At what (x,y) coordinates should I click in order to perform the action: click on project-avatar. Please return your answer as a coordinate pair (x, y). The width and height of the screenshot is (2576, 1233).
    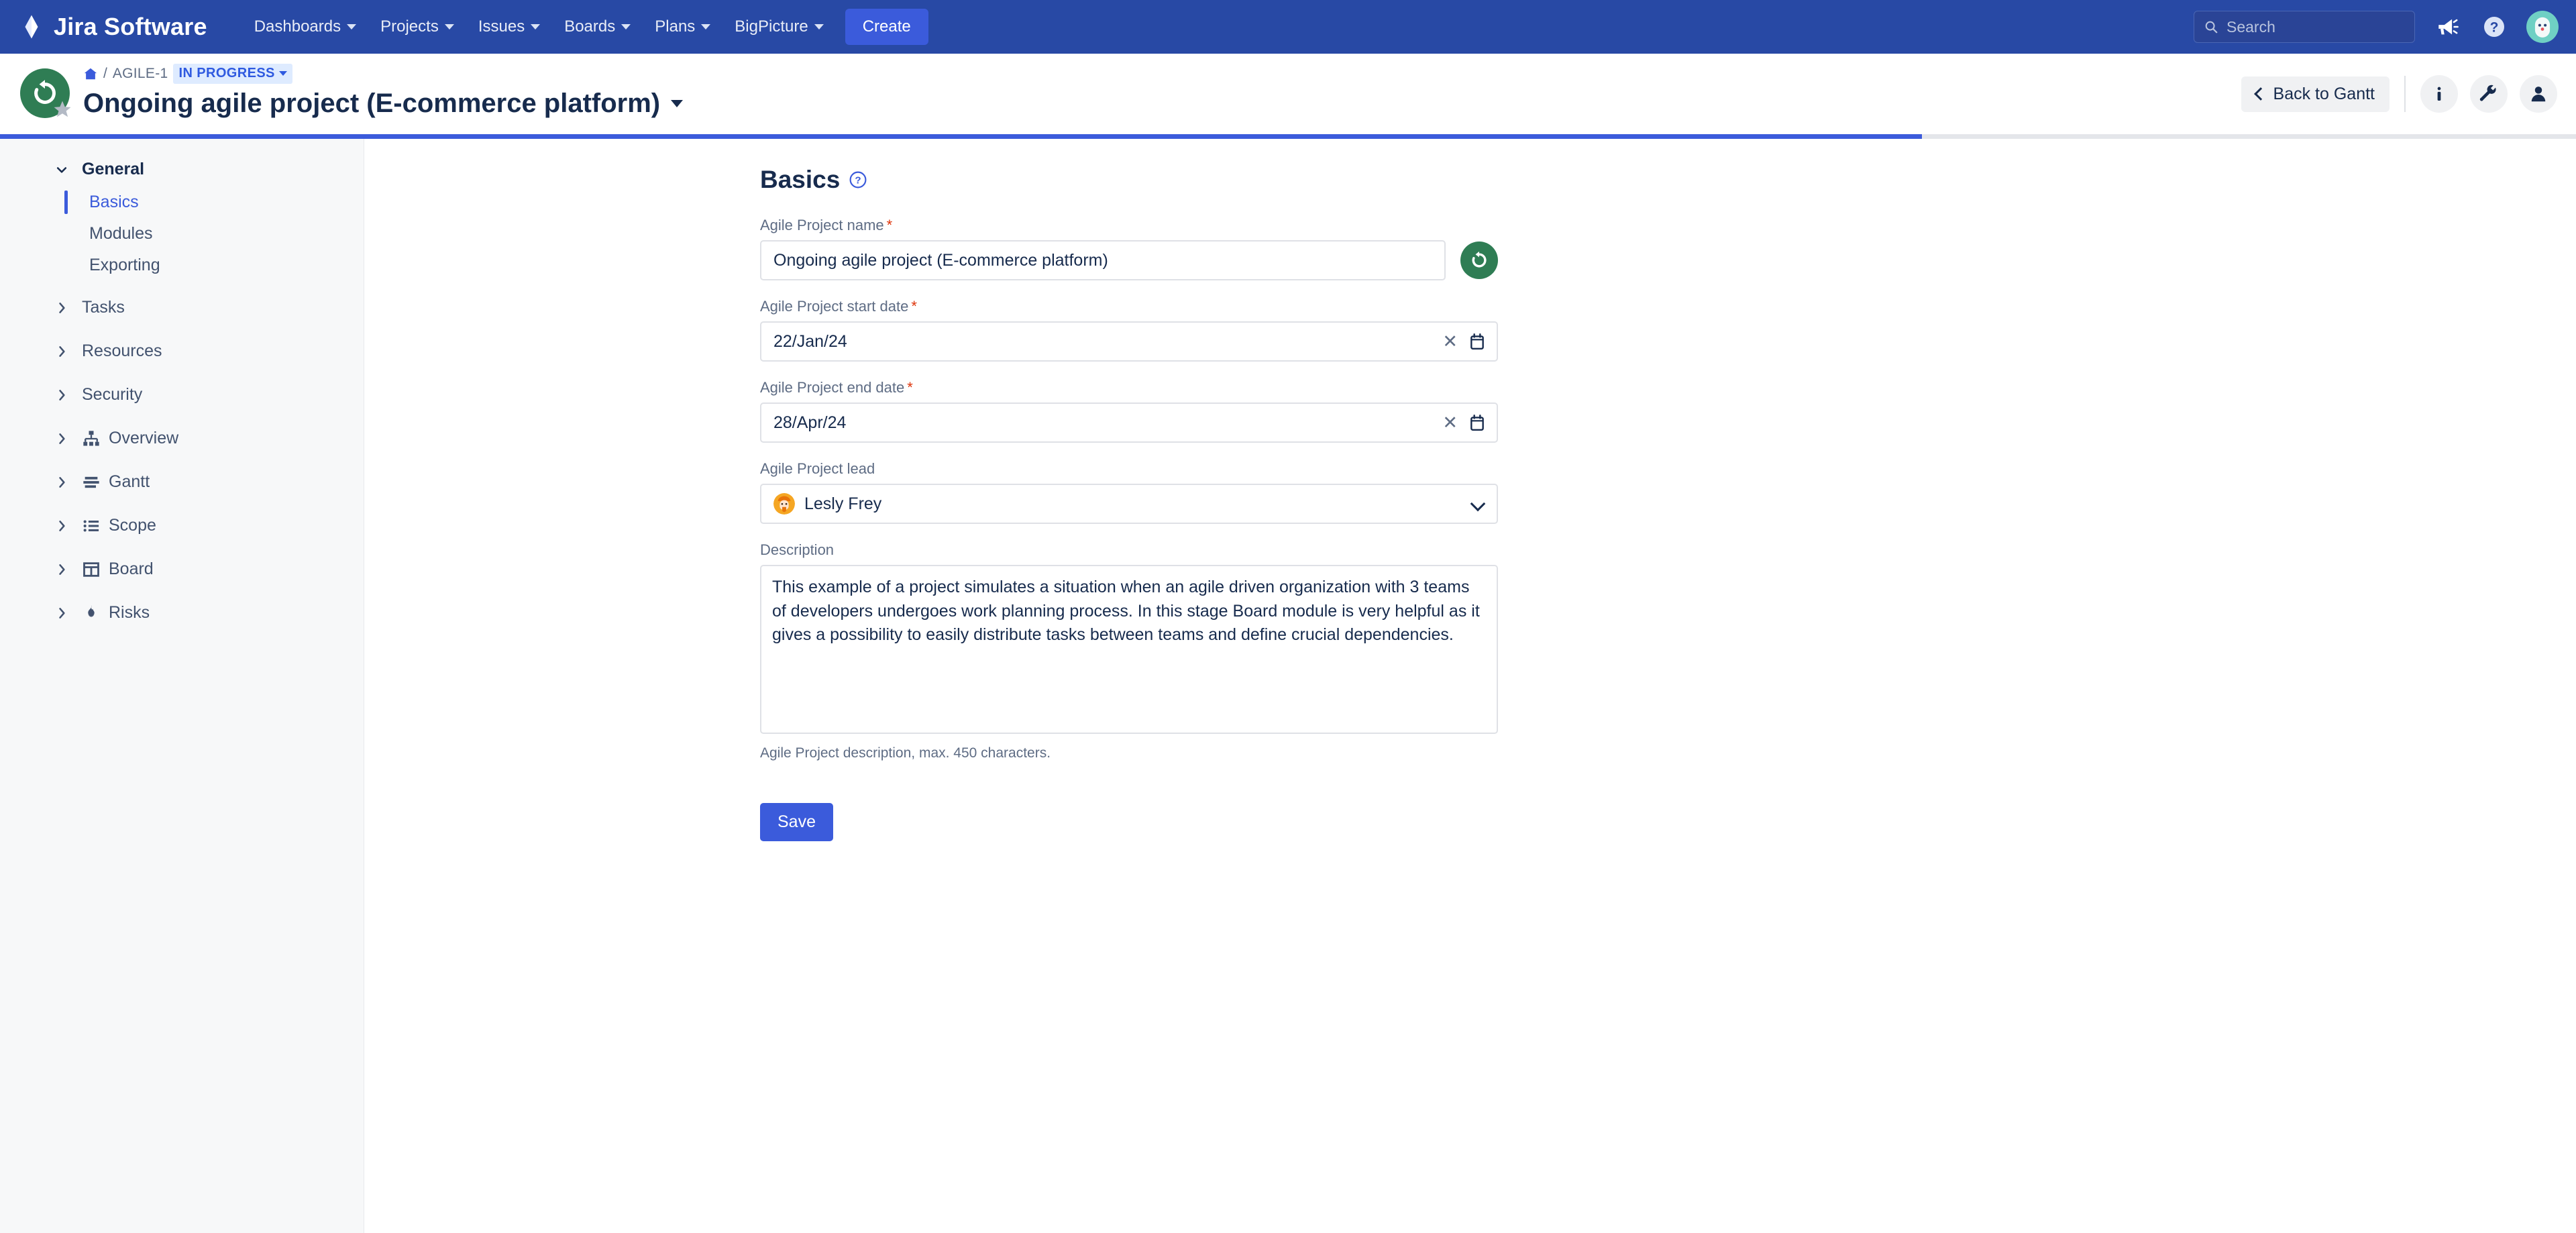
    Looking at the image, I should click on (46, 94).